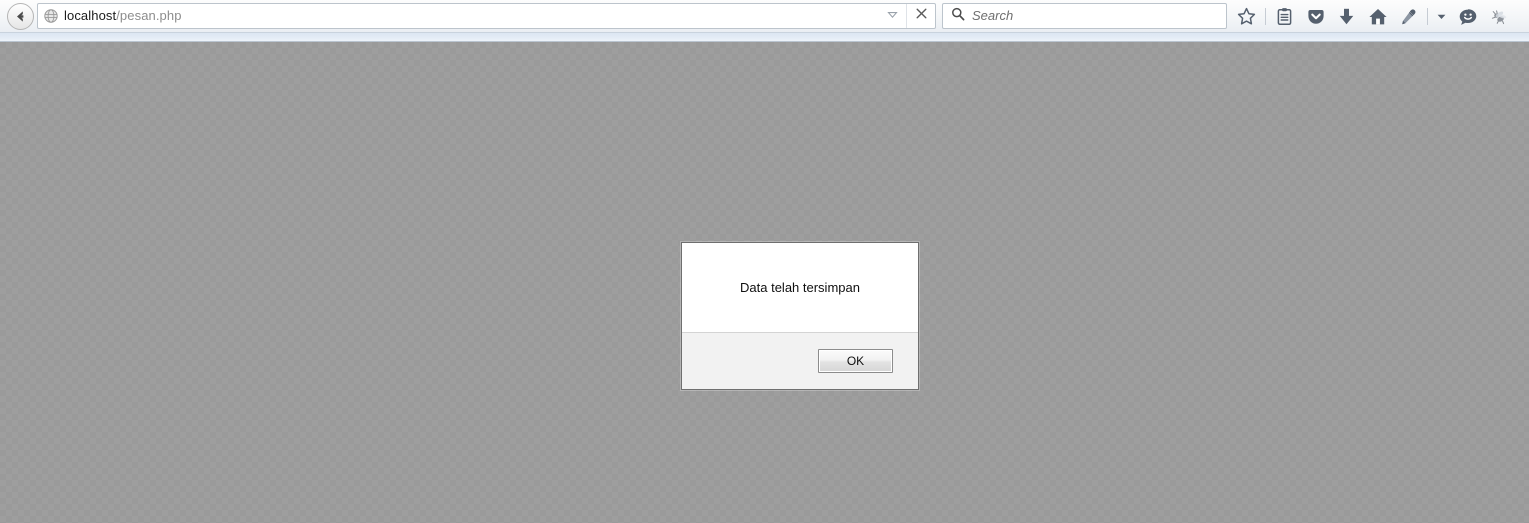 The width and height of the screenshot is (1529, 523). What do you see at coordinates (800, 360) in the screenshot?
I see `dialog-footer: OK` at bounding box center [800, 360].